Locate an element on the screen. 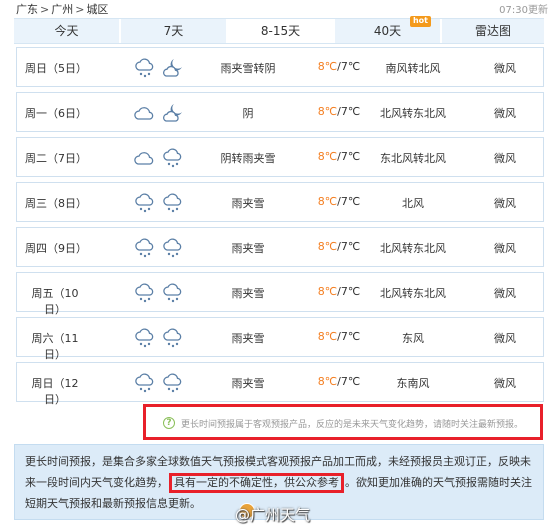 Image resolution: width=557 pixels, height=525 pixels. breadcrumb: 广东 > 广州 > 城区 is located at coordinates (62, 9).